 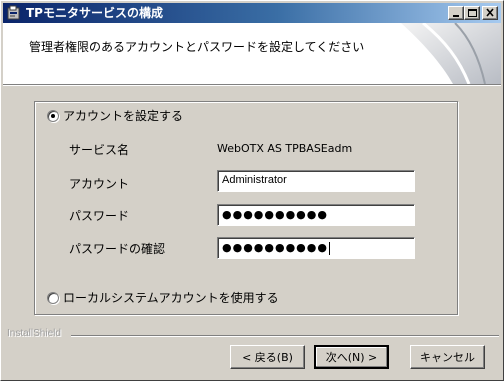 I want to click on password-field: ●●●●●●●●●●, so click(x=316, y=215).